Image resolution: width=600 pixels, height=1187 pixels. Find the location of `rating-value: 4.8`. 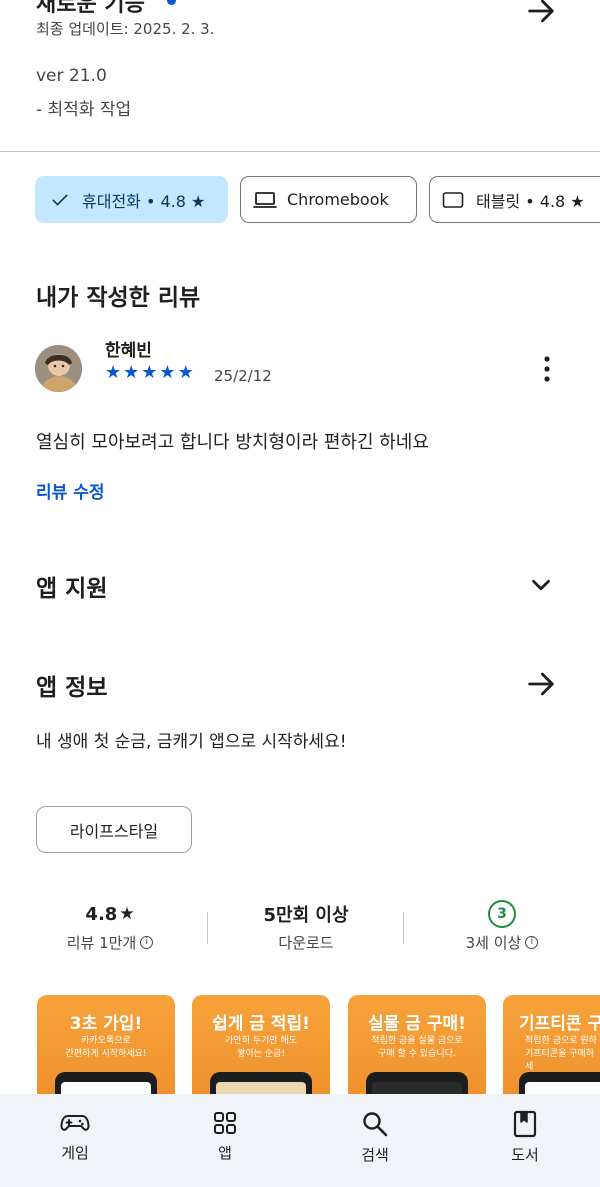

rating-value: 4.8 is located at coordinates (101, 914).